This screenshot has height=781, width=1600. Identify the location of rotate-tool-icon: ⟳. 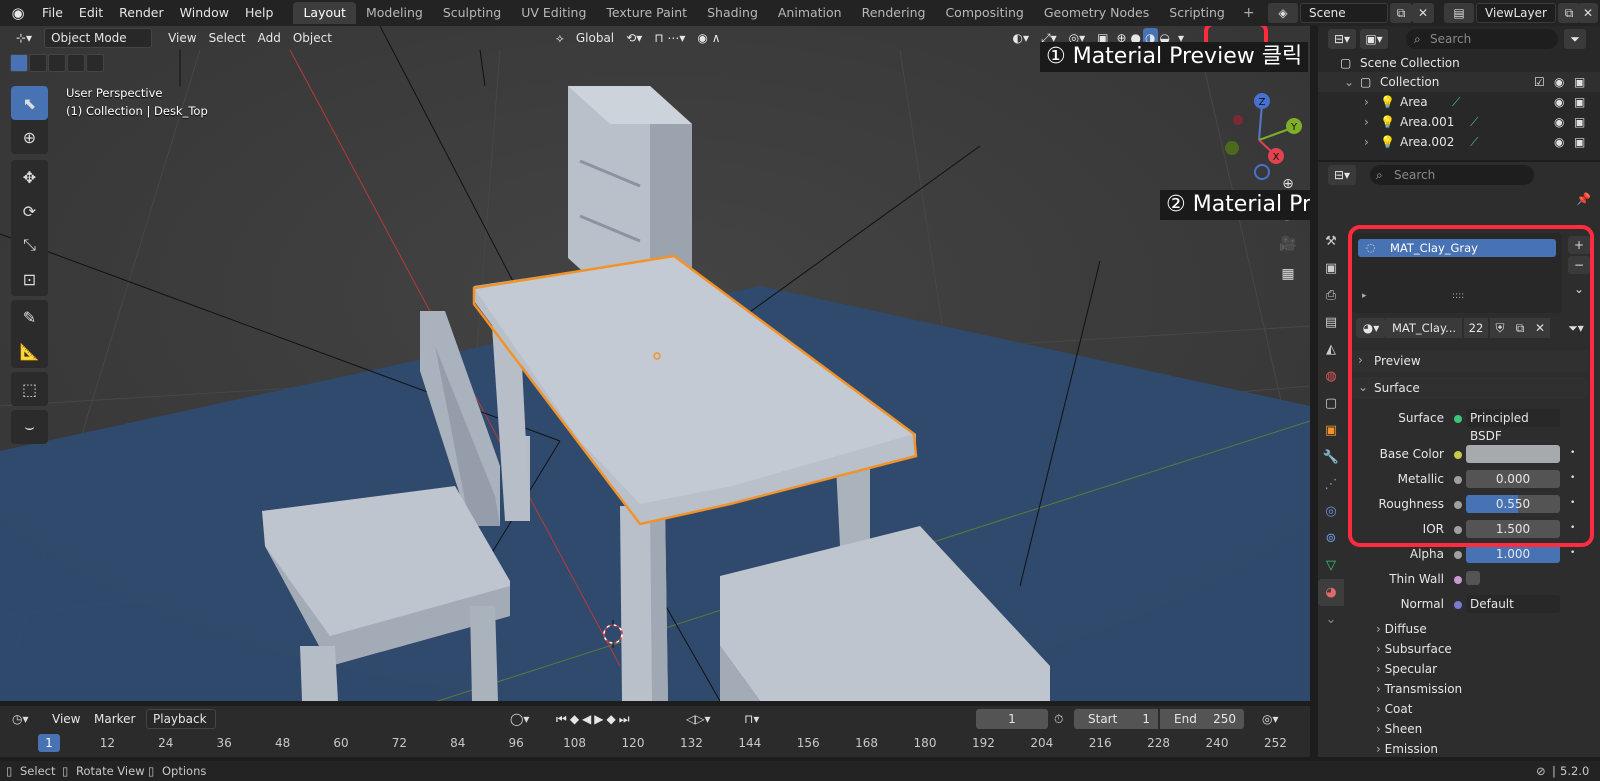
(29, 211).